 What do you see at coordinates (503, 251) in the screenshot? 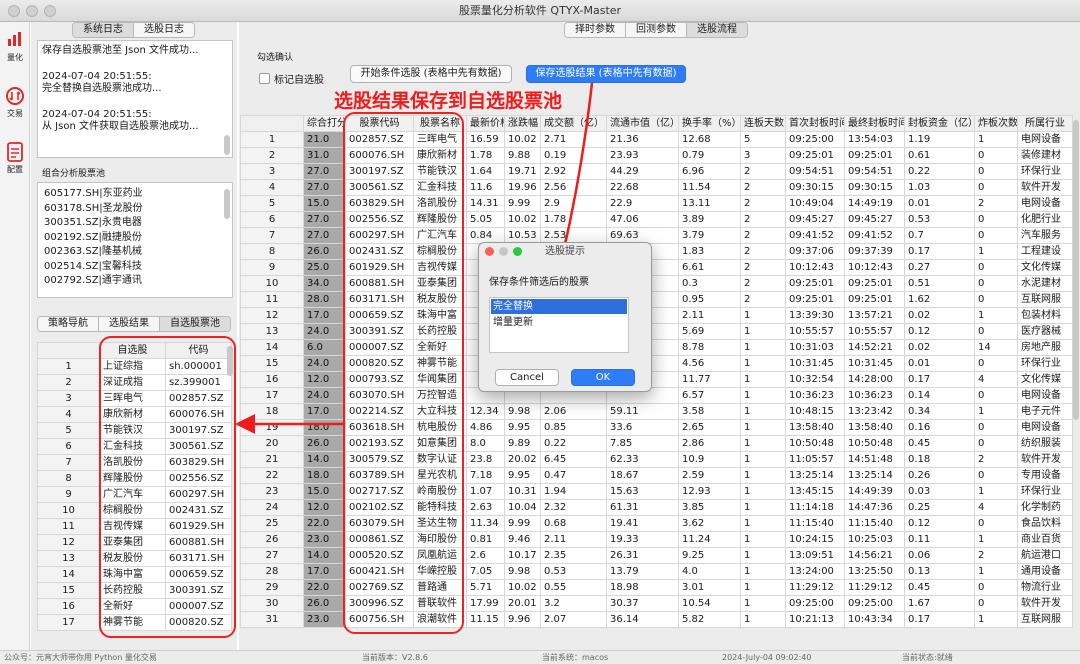
I see `dialog-minimize-button` at bounding box center [503, 251].